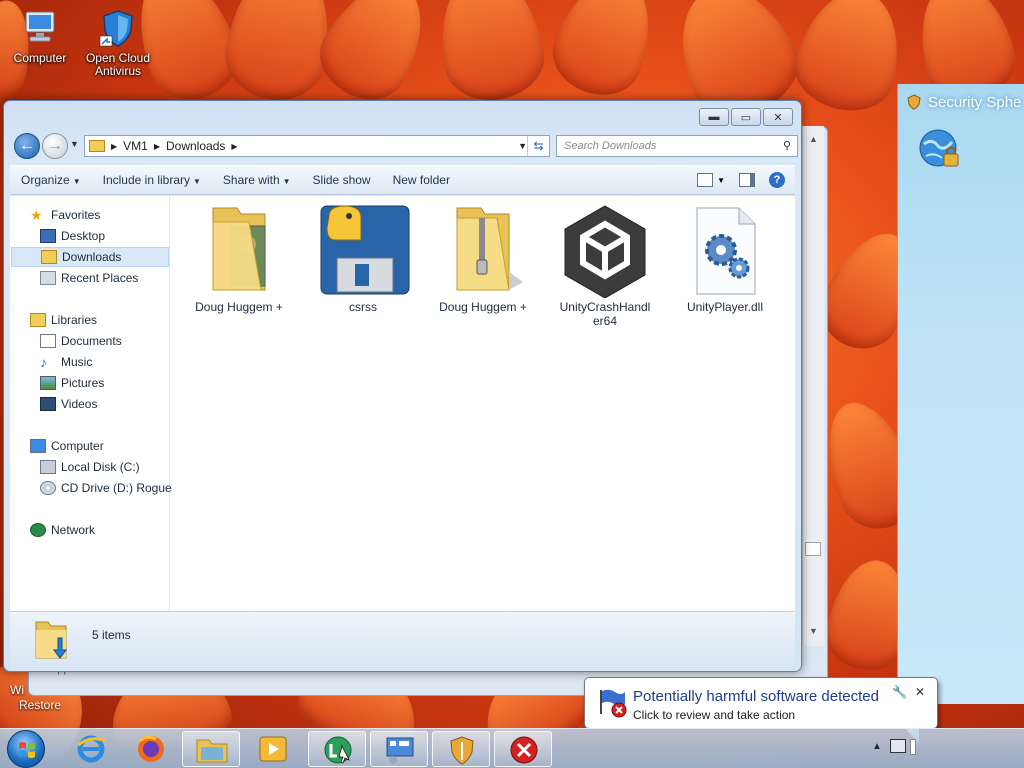 This screenshot has width=1024, height=768. I want to click on videos-icon, so click(48, 404).